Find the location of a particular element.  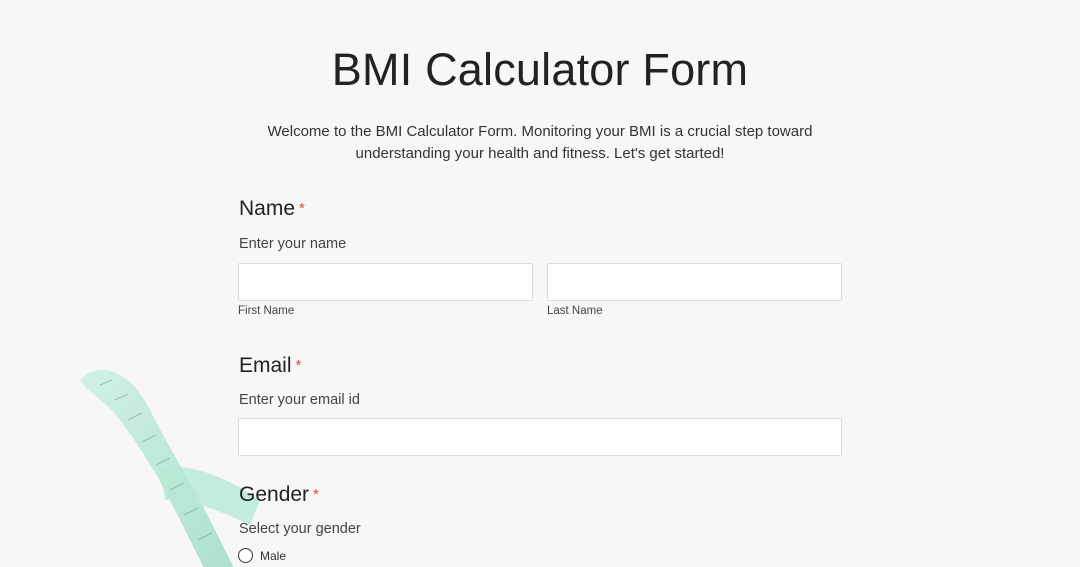

last-name-input is located at coordinates (694, 282).